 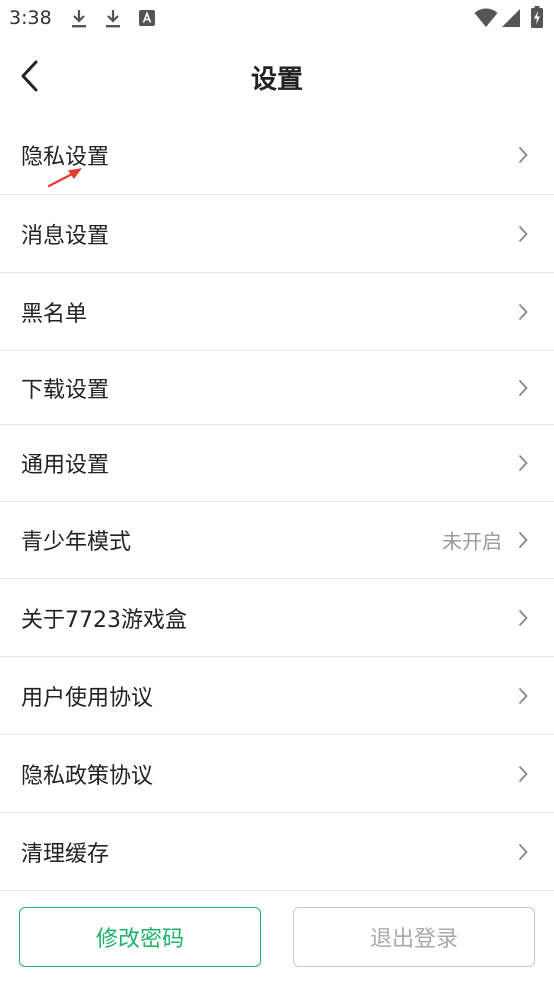 I want to click on page-title: 设置, so click(x=276, y=80).